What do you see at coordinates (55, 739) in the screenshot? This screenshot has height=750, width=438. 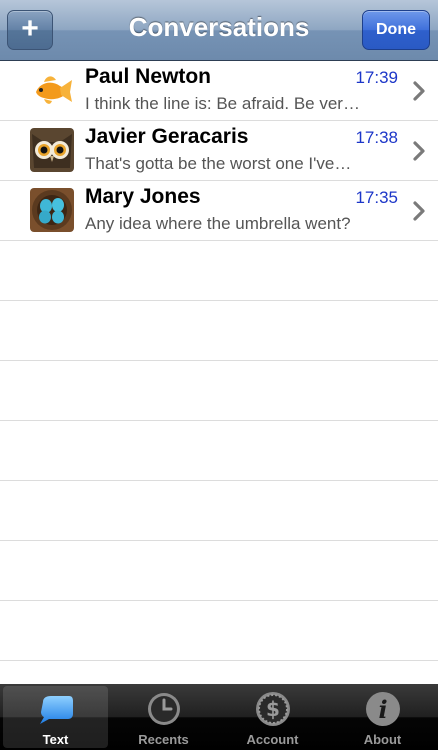 I see `tab-label: Text` at bounding box center [55, 739].